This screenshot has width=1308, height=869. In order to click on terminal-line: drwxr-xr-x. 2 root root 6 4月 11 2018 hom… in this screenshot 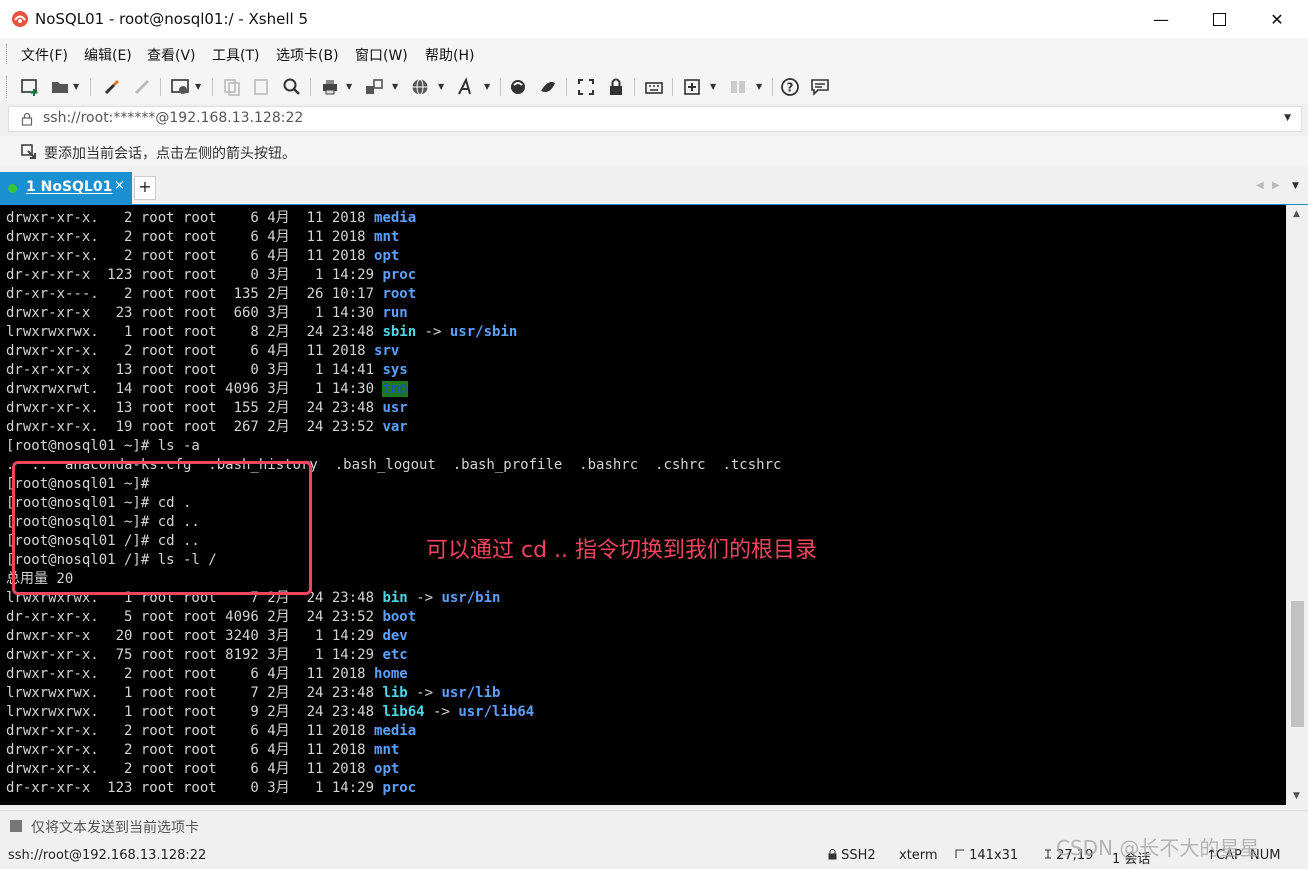, I will do `click(207, 674)`.